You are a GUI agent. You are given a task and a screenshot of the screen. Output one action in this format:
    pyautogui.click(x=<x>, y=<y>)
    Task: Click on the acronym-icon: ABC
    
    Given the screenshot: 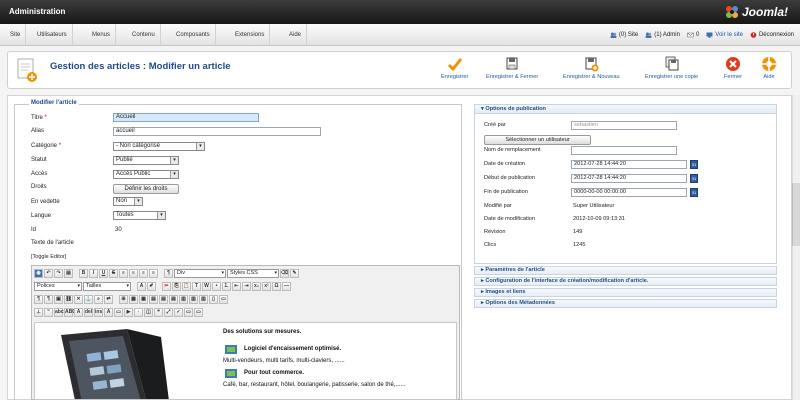 What is the action you would take?
    pyautogui.click(x=70, y=312)
    